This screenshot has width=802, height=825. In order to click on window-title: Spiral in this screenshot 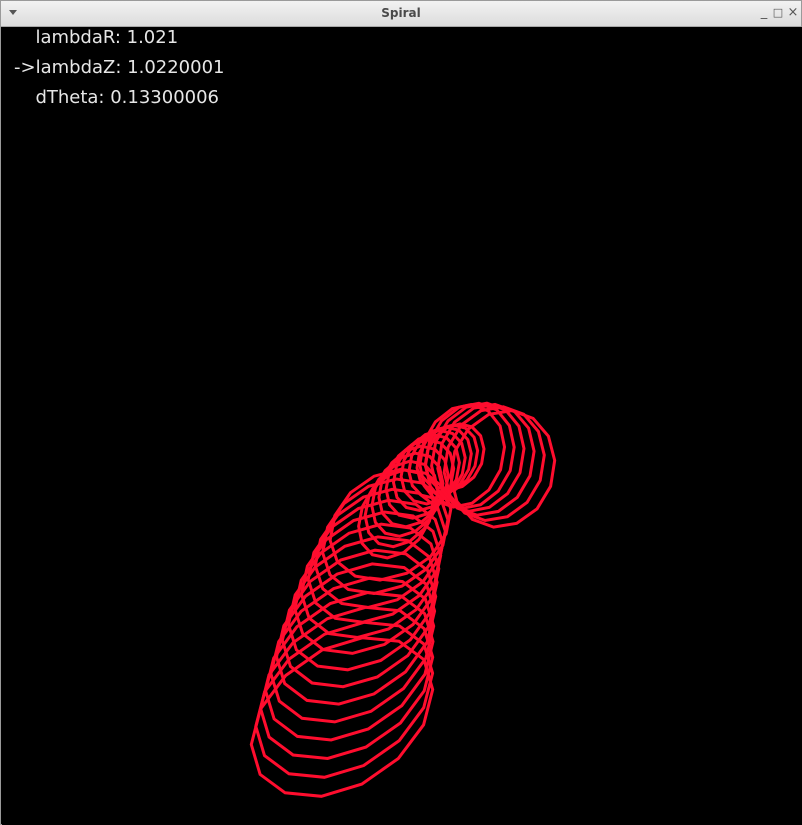, I will do `click(401, 13)`.